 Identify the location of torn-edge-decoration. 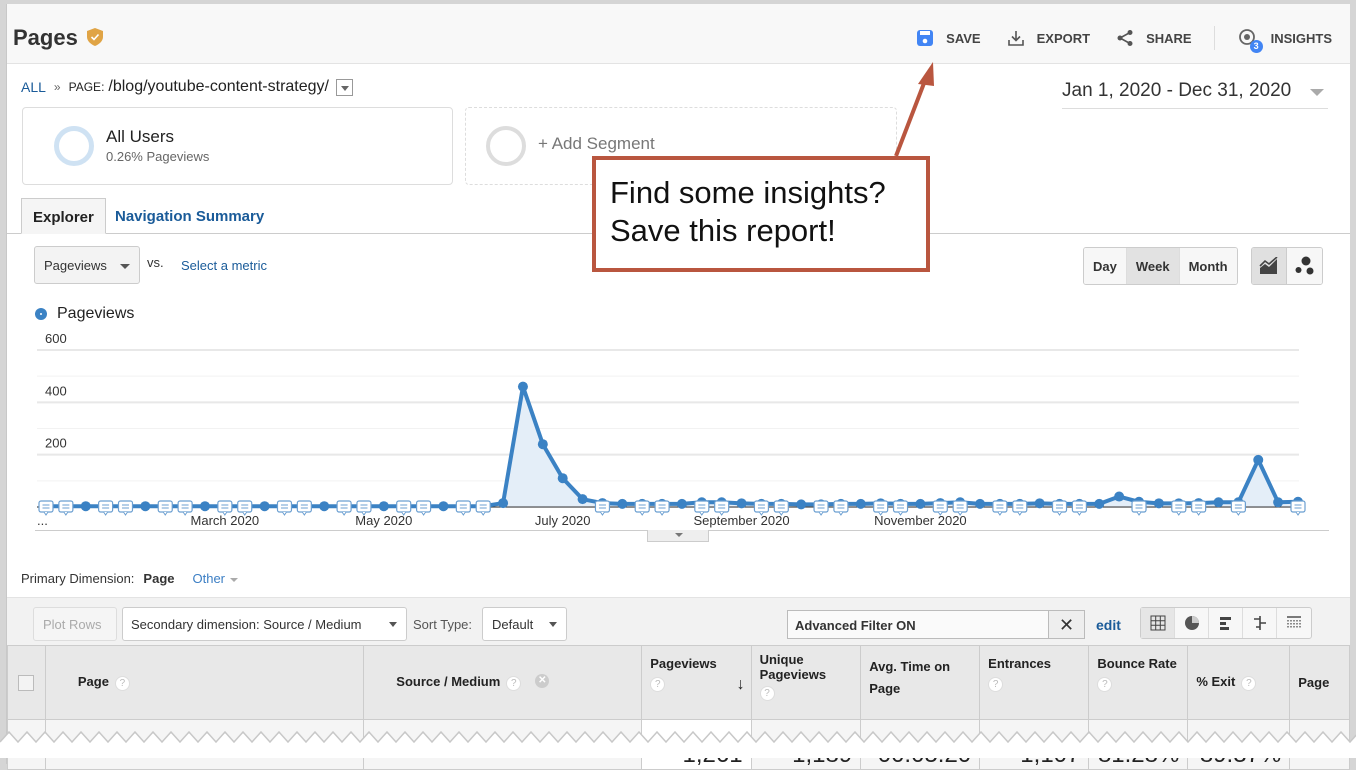
(678, 744).